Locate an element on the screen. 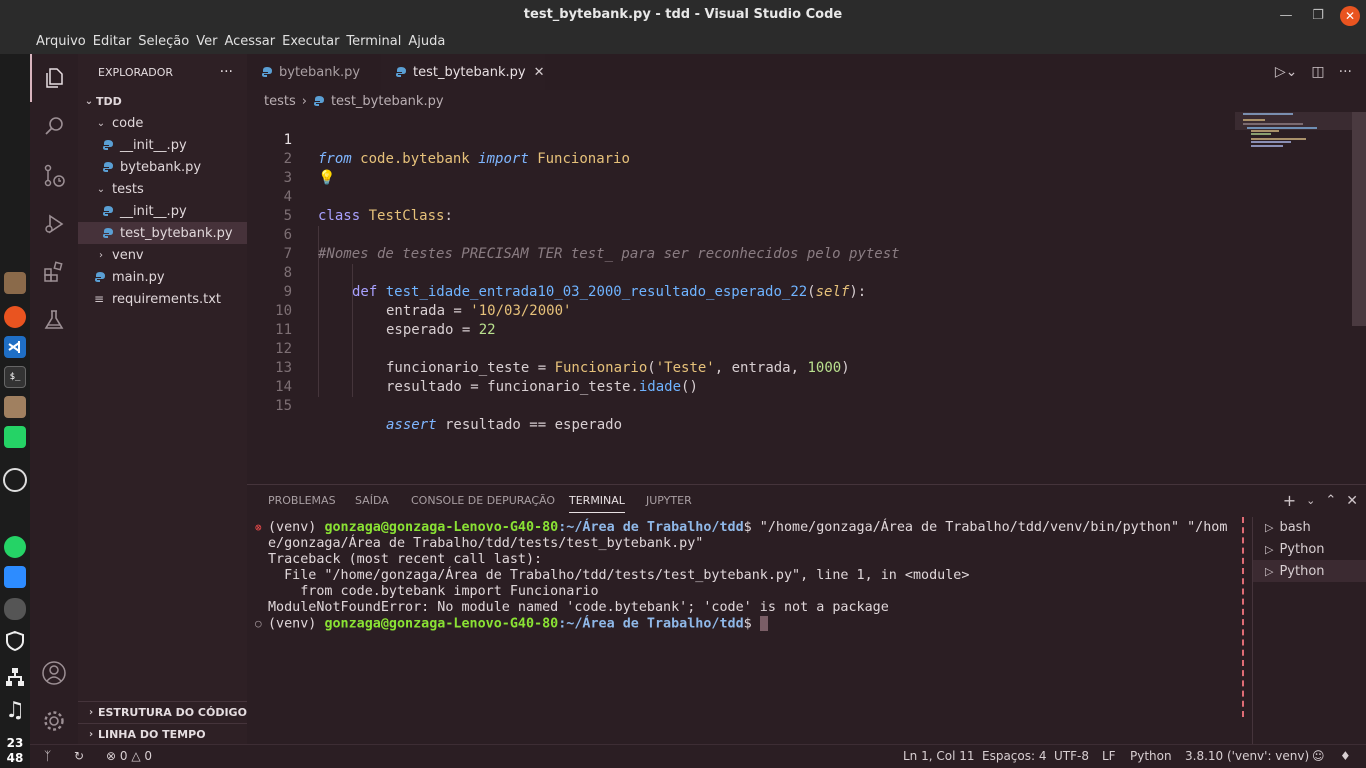 This screenshot has width=1366, height=768. panel-tab-terminal: TERMINAL is located at coordinates (597, 503).